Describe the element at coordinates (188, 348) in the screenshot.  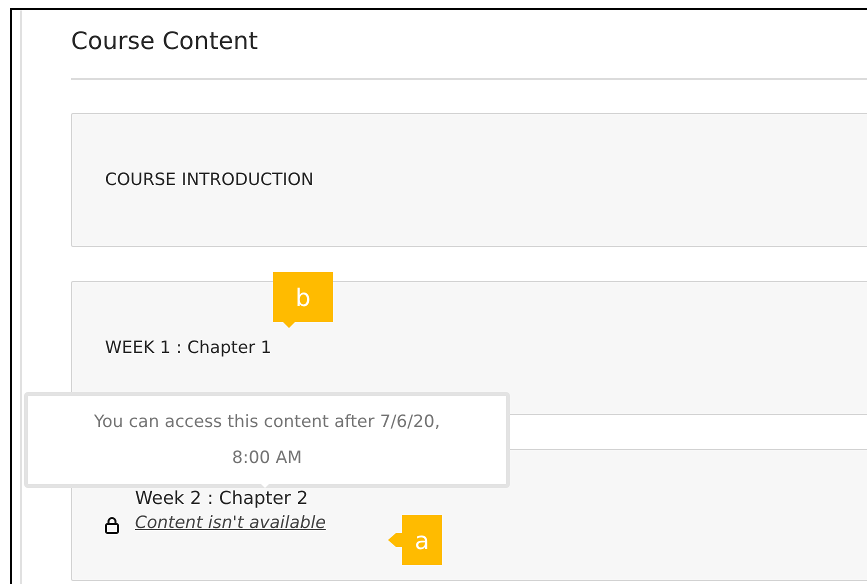
I see `item-title: WEEK 1 : Chapter 1` at that location.